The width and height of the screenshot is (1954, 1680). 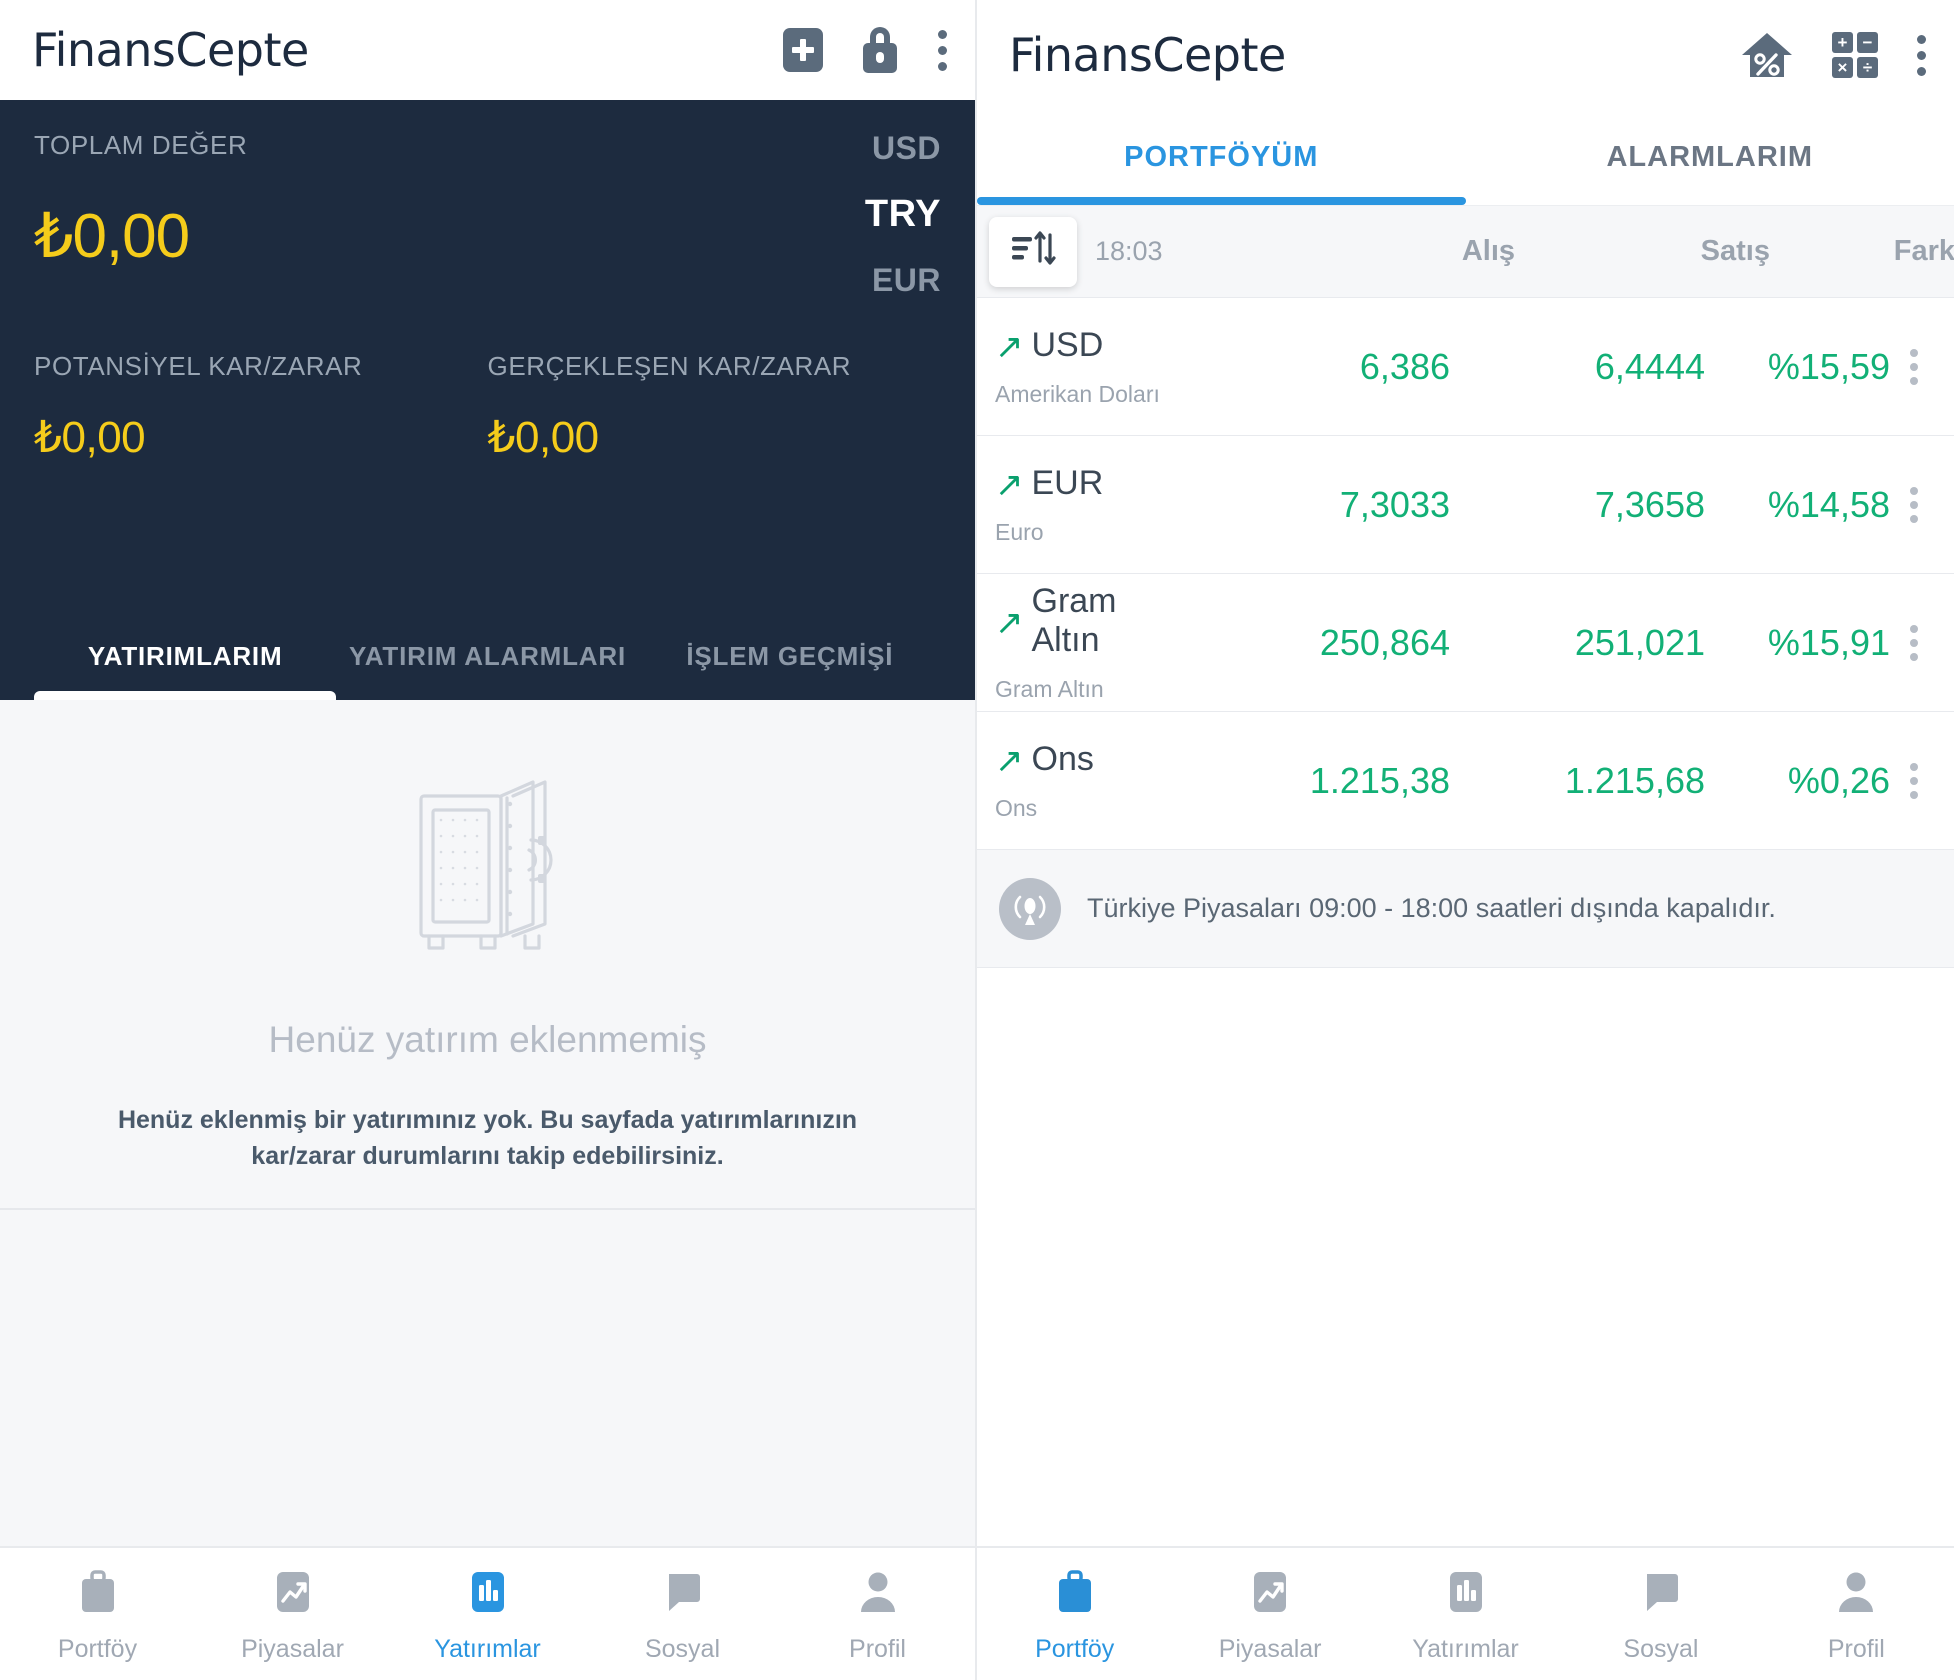 I want to click on potential-pnl-label: POTANSİYEL KAR/ZARAR, so click(x=198, y=366).